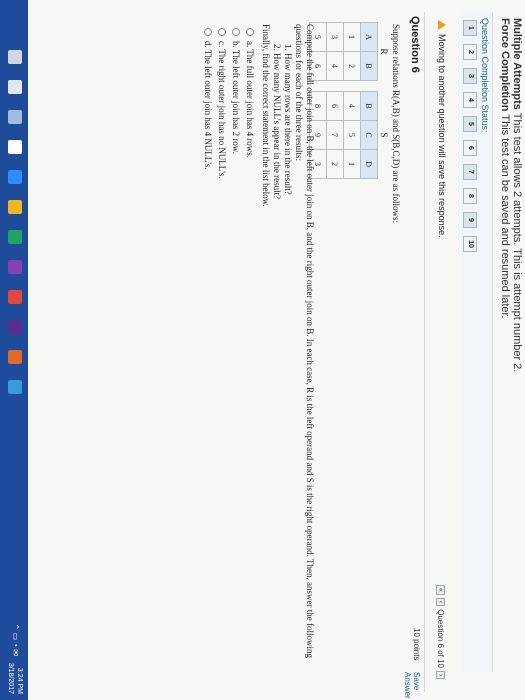  What do you see at coordinates (369, 164) in the screenshot?
I see `column-header: D` at bounding box center [369, 164].